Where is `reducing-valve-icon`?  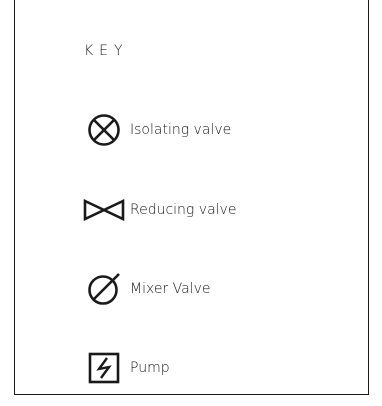
reducing-valve-icon is located at coordinates (104, 210).